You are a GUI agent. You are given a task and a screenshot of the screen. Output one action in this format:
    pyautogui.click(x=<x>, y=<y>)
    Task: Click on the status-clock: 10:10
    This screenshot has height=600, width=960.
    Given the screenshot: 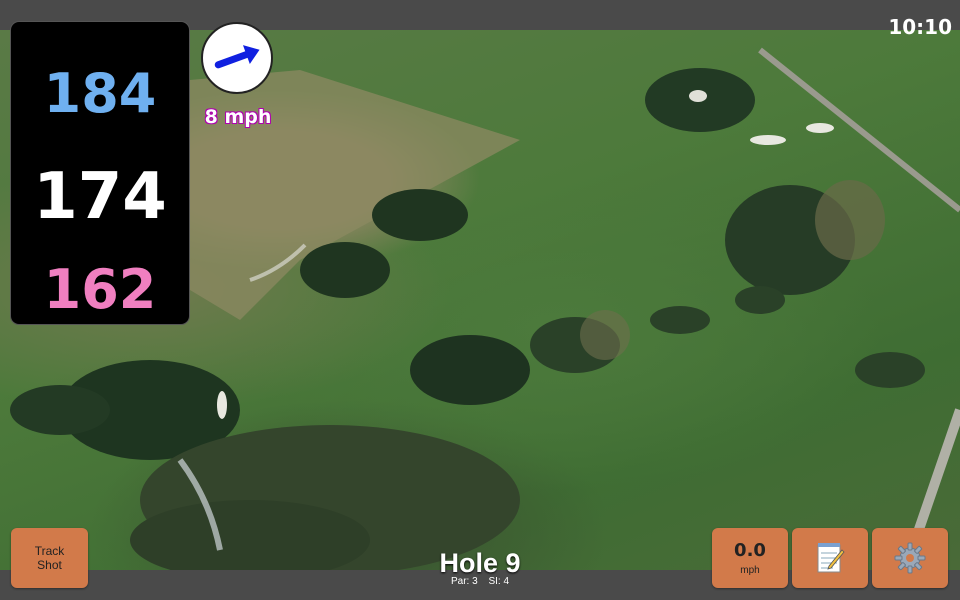 What is the action you would take?
    pyautogui.click(x=920, y=27)
    